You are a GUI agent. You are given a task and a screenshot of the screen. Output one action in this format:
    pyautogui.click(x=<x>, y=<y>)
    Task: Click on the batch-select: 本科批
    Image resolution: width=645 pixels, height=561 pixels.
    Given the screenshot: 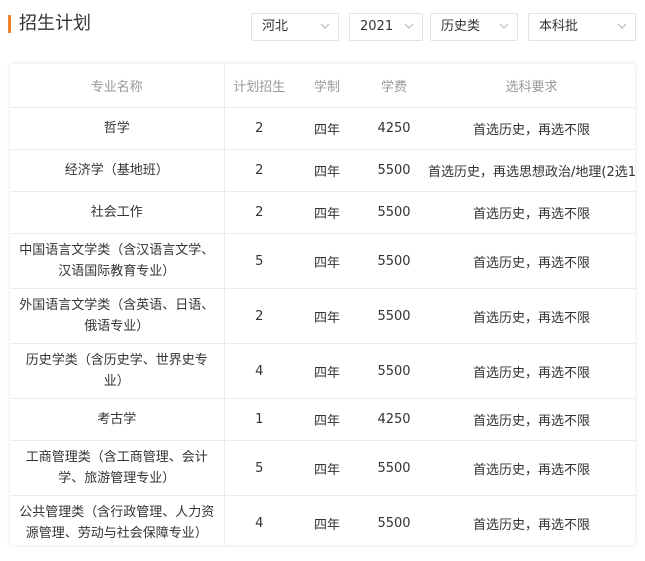 What is the action you would take?
    pyautogui.click(x=582, y=27)
    